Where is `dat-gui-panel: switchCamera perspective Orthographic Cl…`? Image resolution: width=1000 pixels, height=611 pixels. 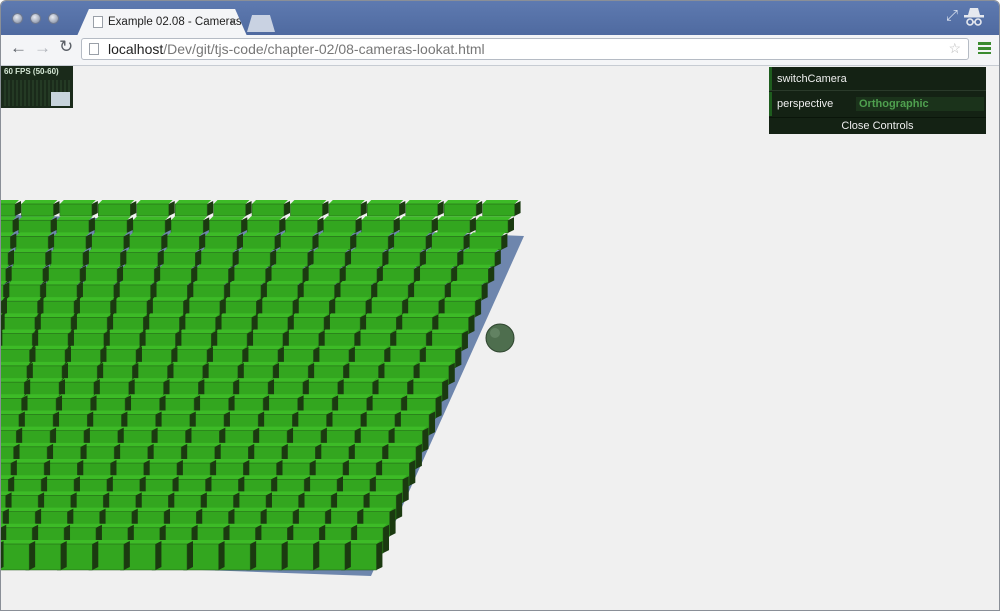
dat-gui-panel: switchCamera perspective Orthographic Cl… is located at coordinates (877, 100).